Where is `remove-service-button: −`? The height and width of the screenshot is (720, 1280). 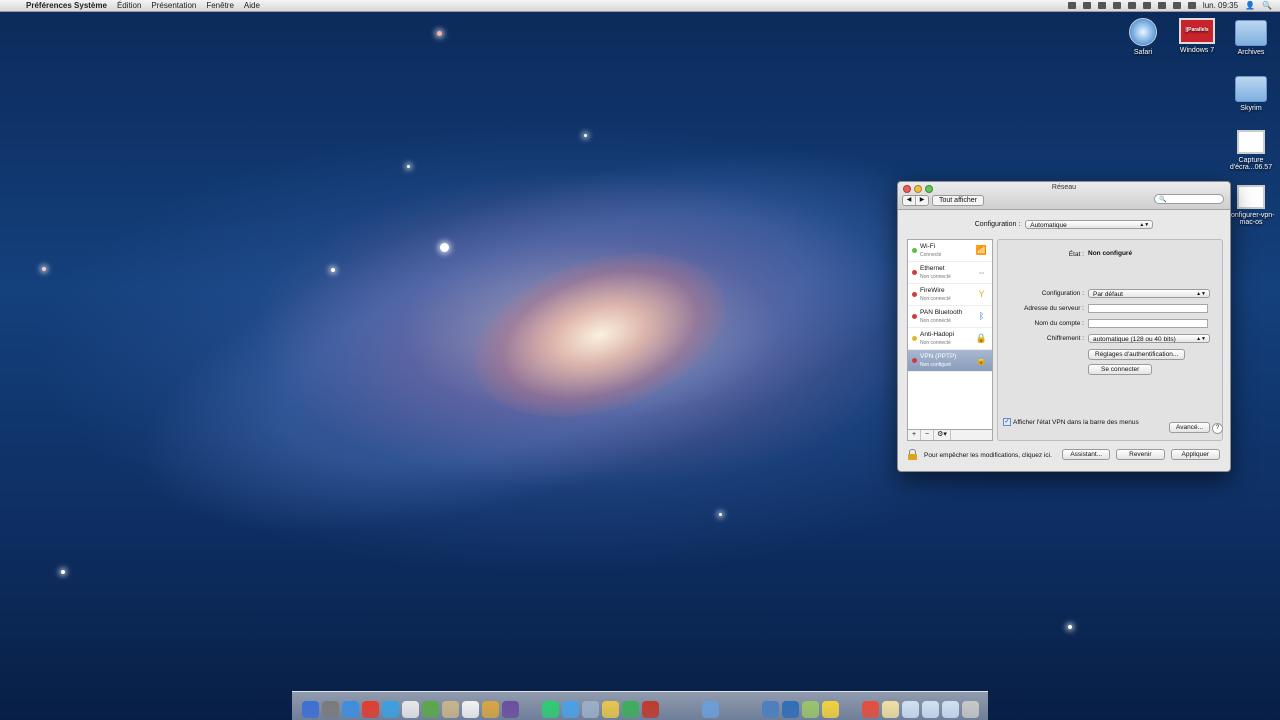
remove-service-button: − is located at coordinates (927, 435).